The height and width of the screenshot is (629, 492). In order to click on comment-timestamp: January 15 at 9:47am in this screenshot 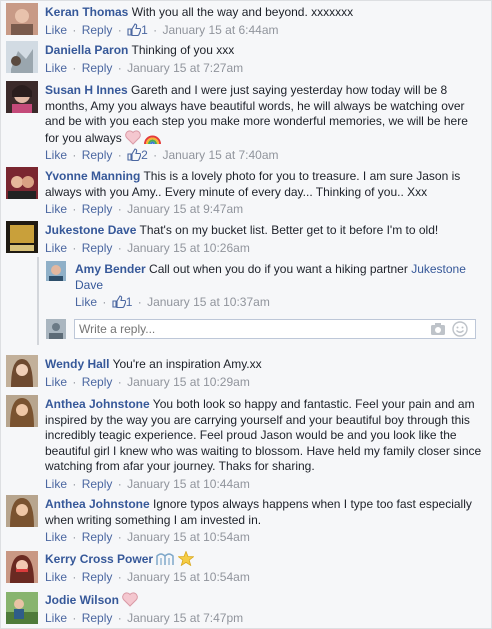, I will do `click(185, 209)`.